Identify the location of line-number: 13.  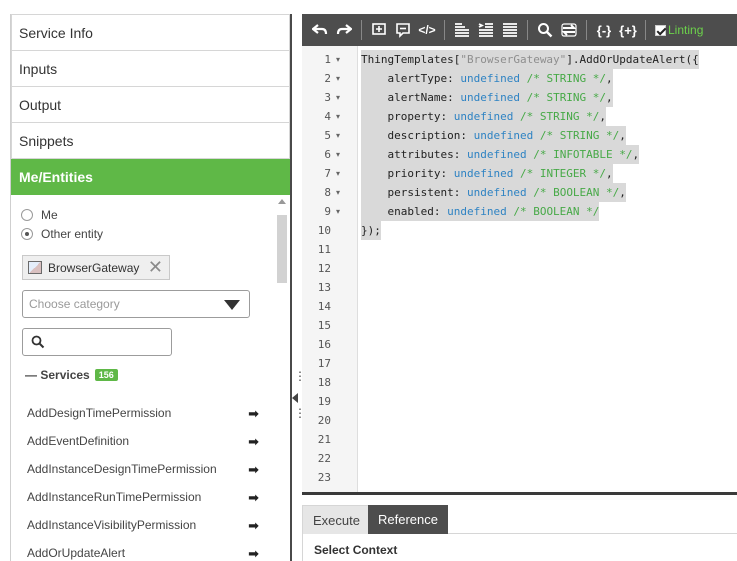
(324, 287).